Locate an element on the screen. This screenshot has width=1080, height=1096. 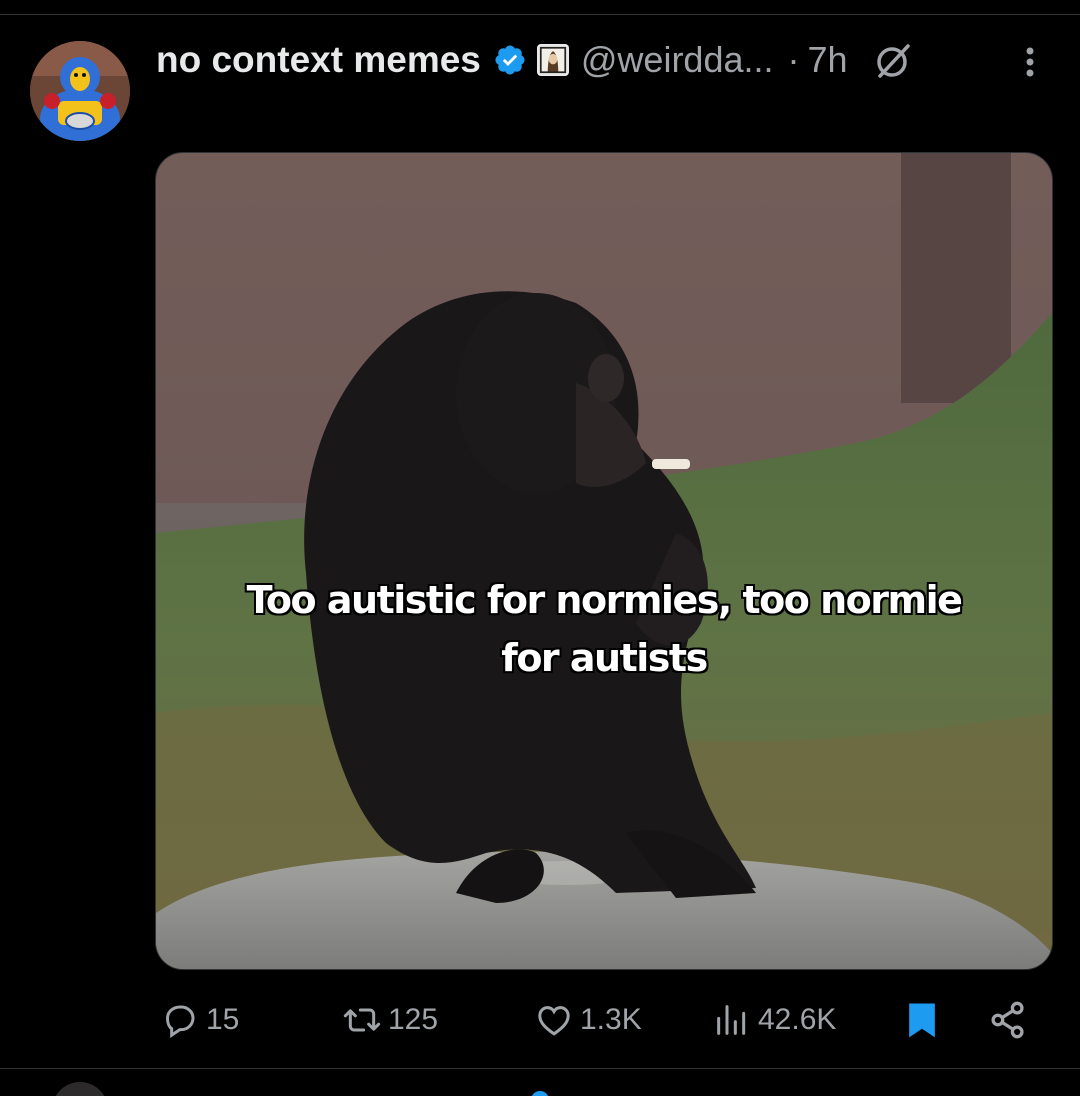
caption-line-1: Too autistic for normies, too normie is located at coordinates (604, 600).